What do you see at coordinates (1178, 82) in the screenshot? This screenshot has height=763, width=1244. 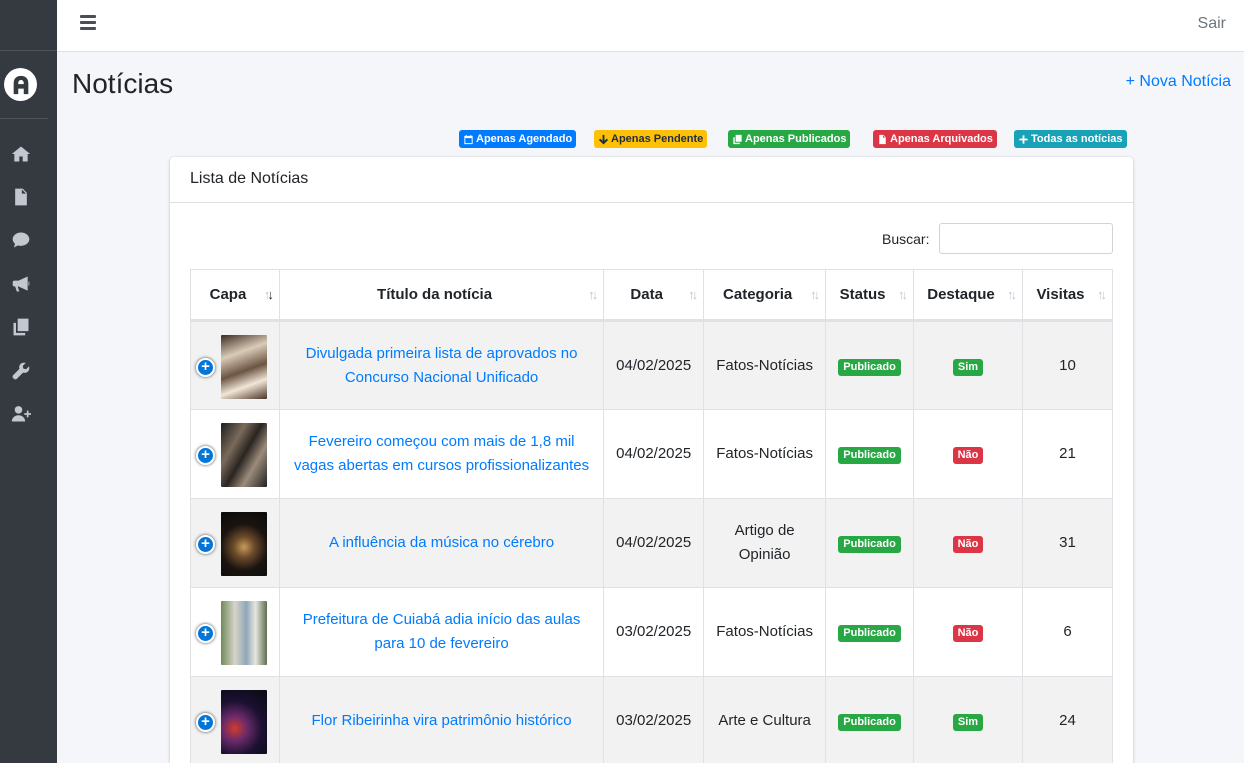 I see `new-news-link: + Nova Notícia` at bounding box center [1178, 82].